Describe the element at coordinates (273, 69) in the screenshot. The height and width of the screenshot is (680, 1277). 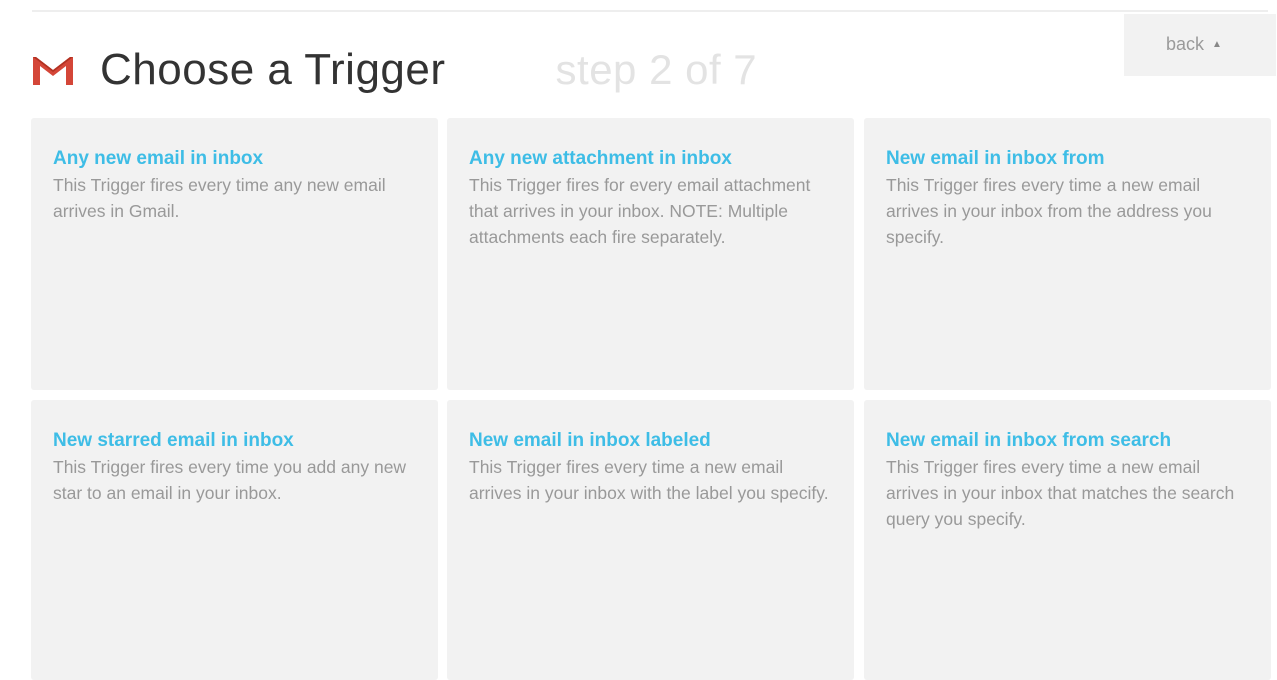
I see `page-title: Choose a Trigger` at that location.